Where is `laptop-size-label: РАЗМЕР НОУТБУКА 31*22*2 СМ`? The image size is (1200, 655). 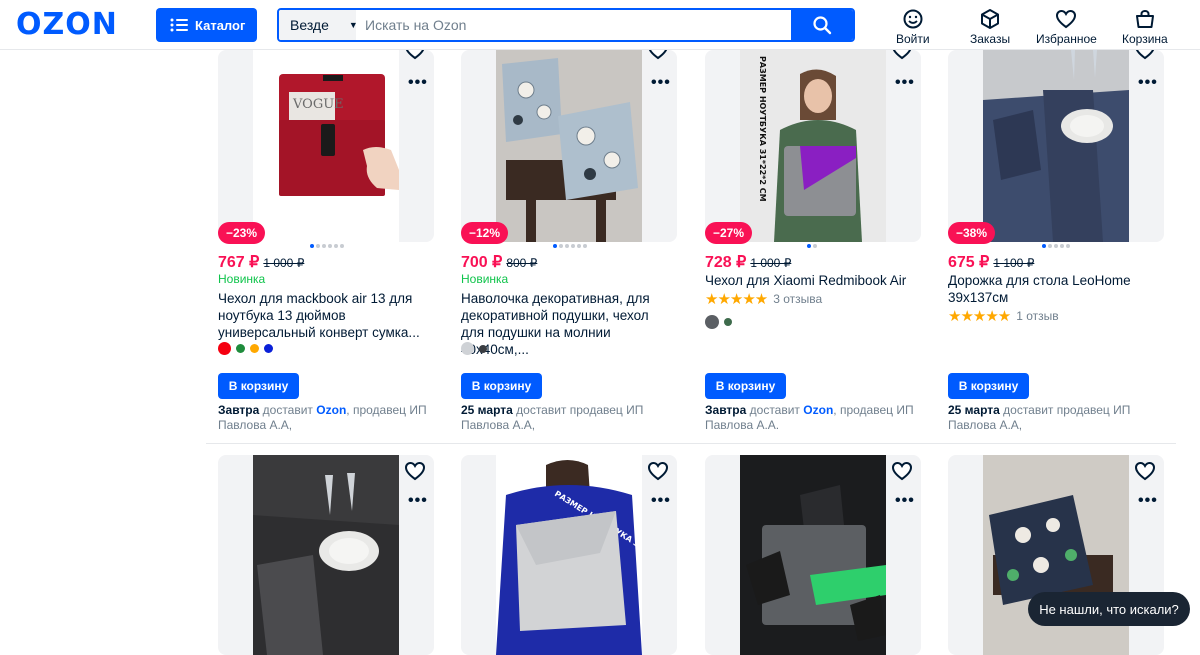 laptop-size-label: РАЗМЕР НОУТБУКА 31*22*2 СМ is located at coordinates (762, 129).